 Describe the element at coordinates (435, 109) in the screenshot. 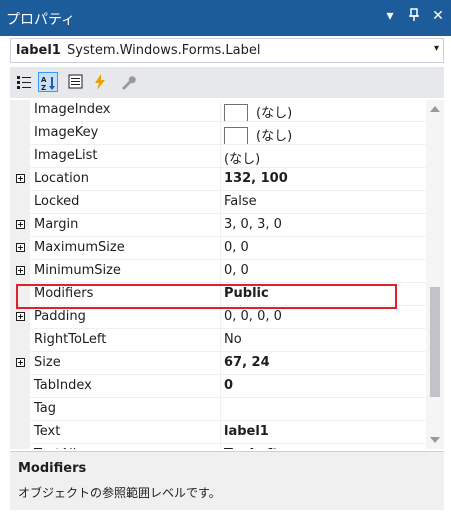

I see `scroll-up-icon` at that location.